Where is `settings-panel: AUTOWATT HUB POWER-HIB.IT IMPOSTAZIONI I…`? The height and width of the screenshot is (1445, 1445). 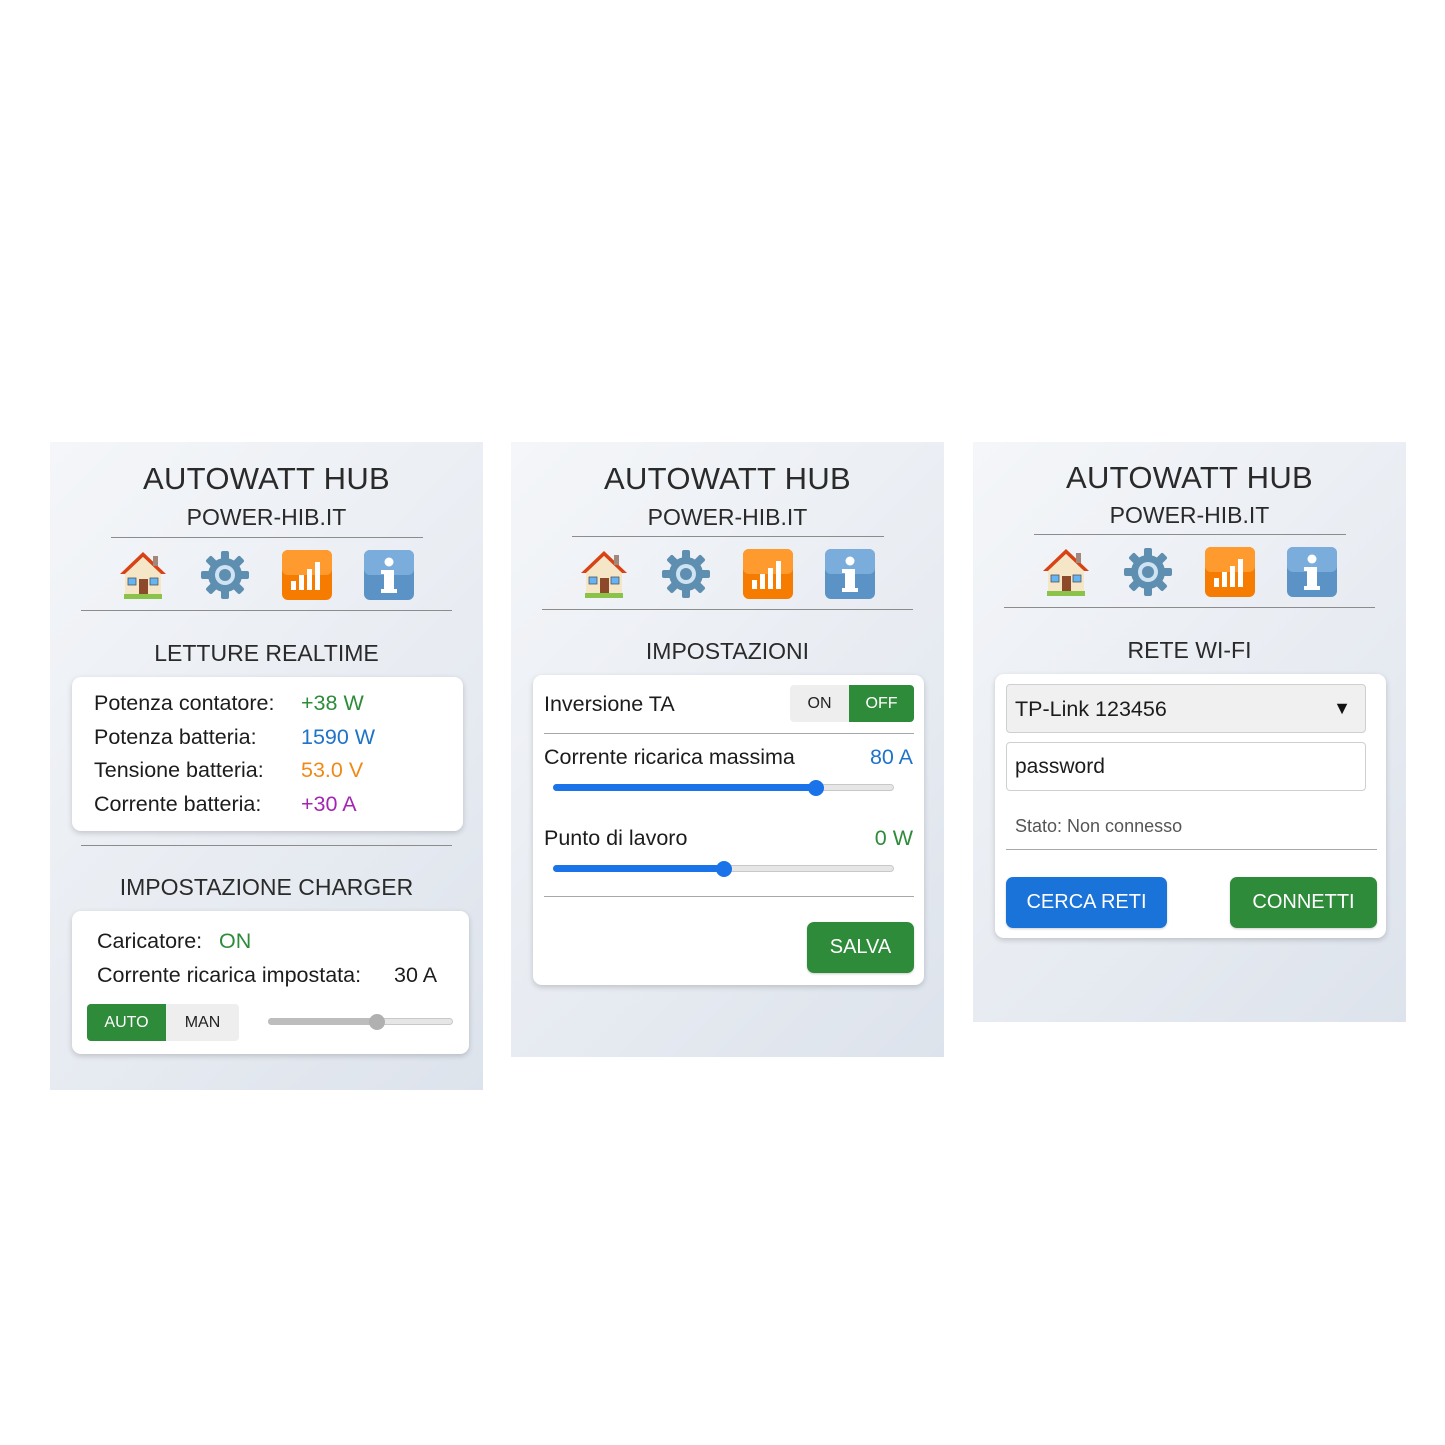
settings-panel: AUTOWATT HUB POWER-HIB.IT IMPOSTAZIONI I… is located at coordinates (727, 749).